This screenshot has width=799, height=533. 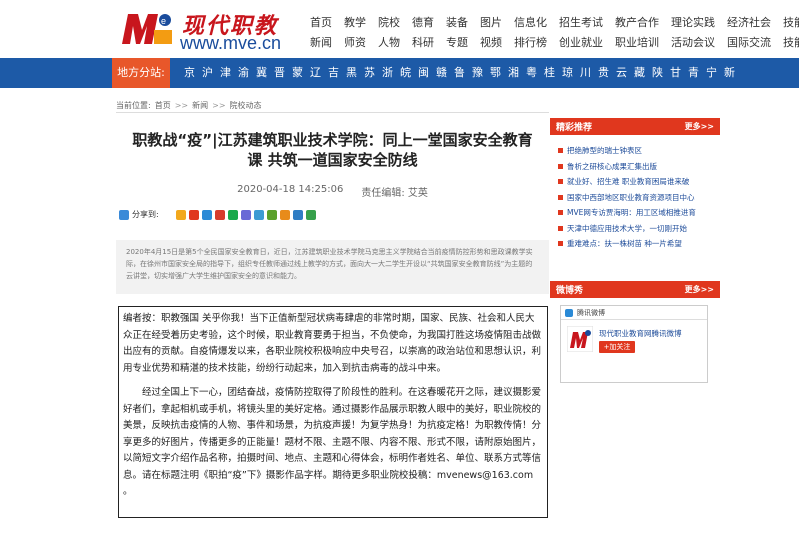 I want to click on nav-item: 技能大赛, so click(x=791, y=23).